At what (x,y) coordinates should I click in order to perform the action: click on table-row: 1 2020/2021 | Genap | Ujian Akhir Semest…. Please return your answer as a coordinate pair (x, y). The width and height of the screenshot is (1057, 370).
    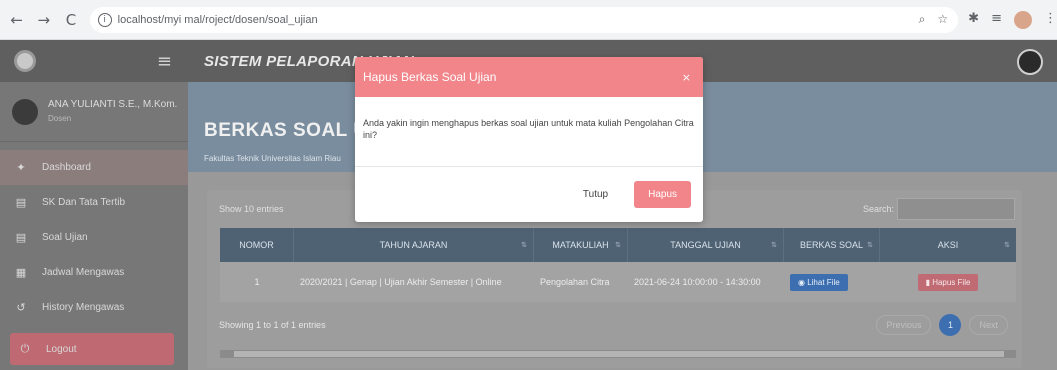
    Looking at the image, I should click on (618, 282).